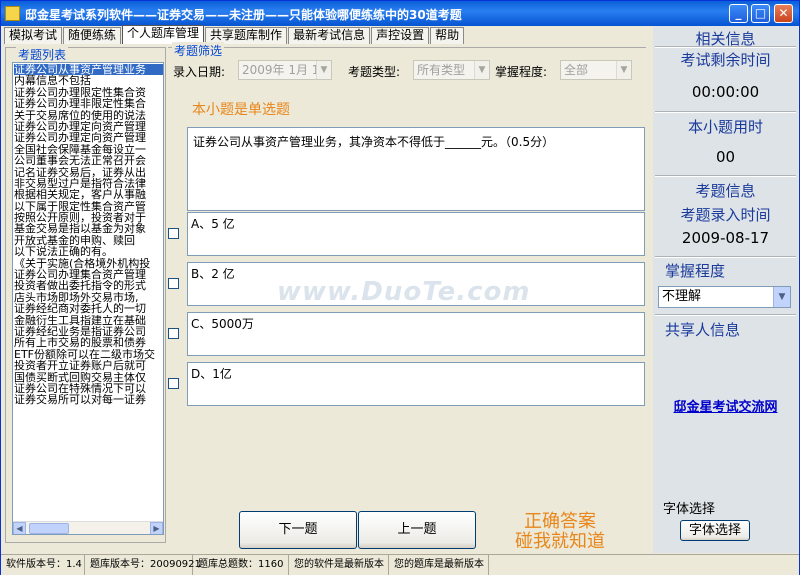 The height and width of the screenshot is (575, 800). Describe the element at coordinates (88, 115) in the screenshot. I see `list-item: 关于交易席位的使用的说法` at that location.